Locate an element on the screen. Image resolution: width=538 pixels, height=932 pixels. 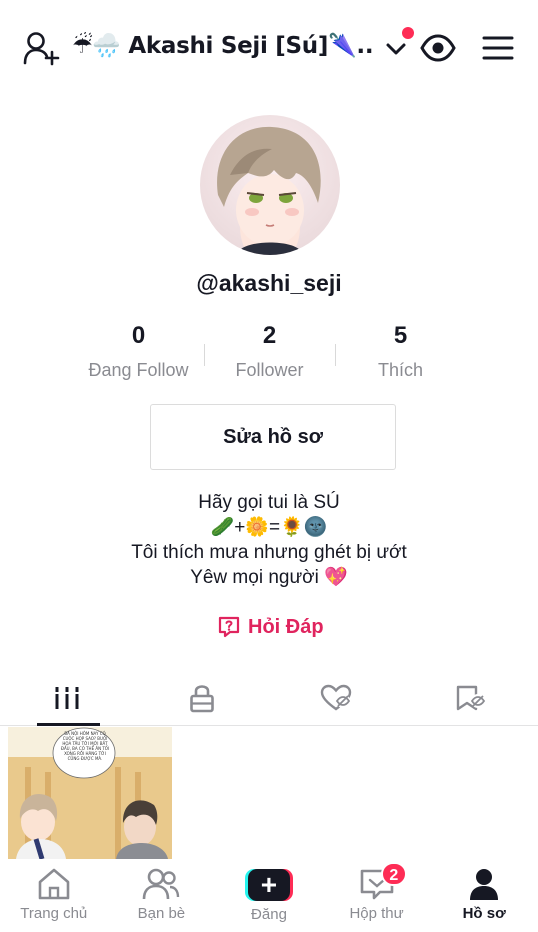
stat-value: 5 is located at coordinates (400, 335).